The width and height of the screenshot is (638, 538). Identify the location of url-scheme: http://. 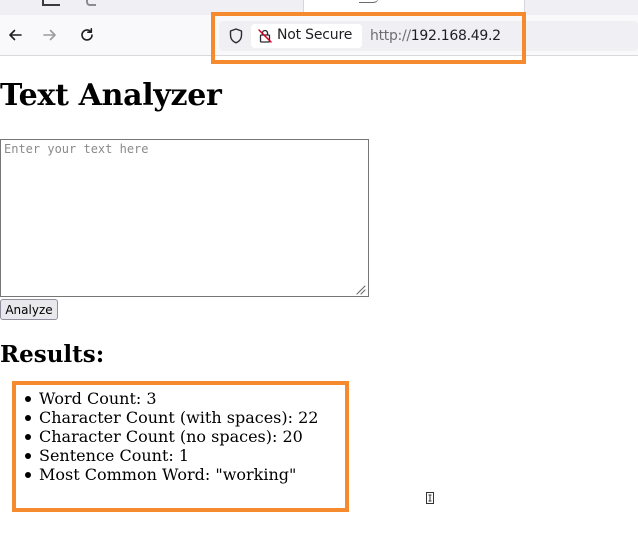
(390, 36).